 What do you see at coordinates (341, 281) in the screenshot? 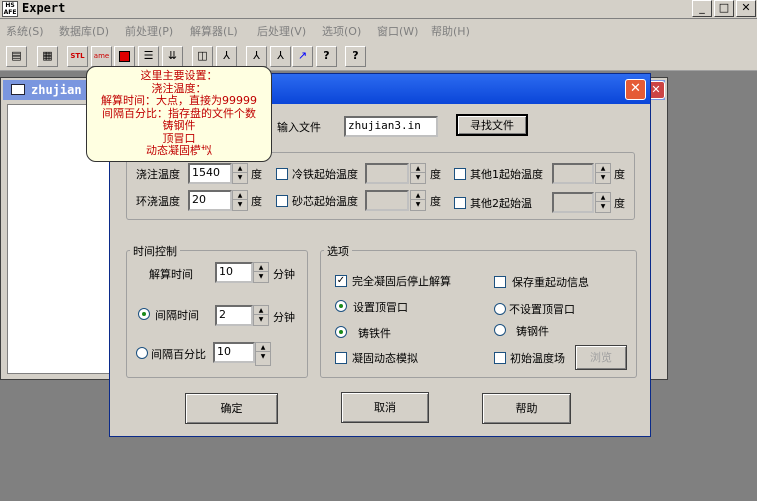
I see `stop-when-solid-checkbox: ✓` at bounding box center [341, 281].